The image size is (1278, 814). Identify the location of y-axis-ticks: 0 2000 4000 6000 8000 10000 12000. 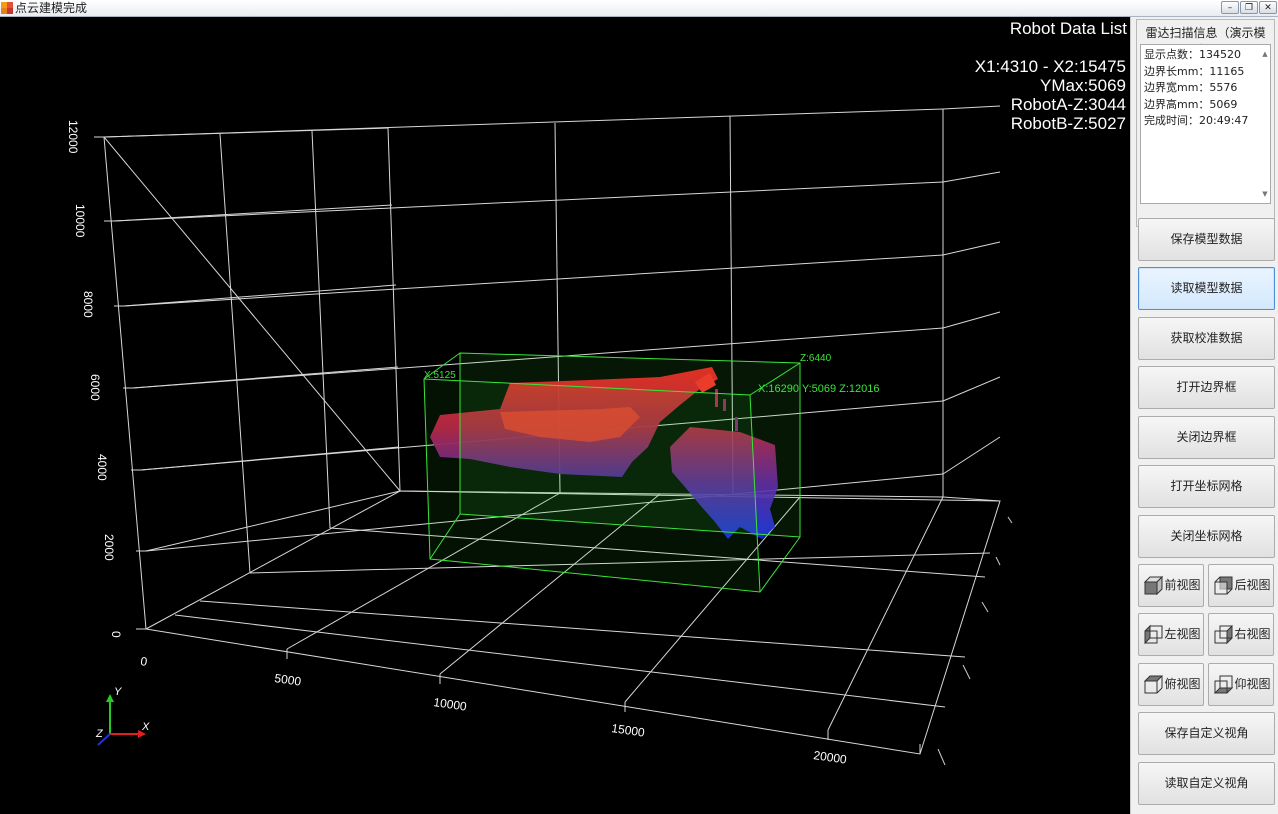
(94, 379).